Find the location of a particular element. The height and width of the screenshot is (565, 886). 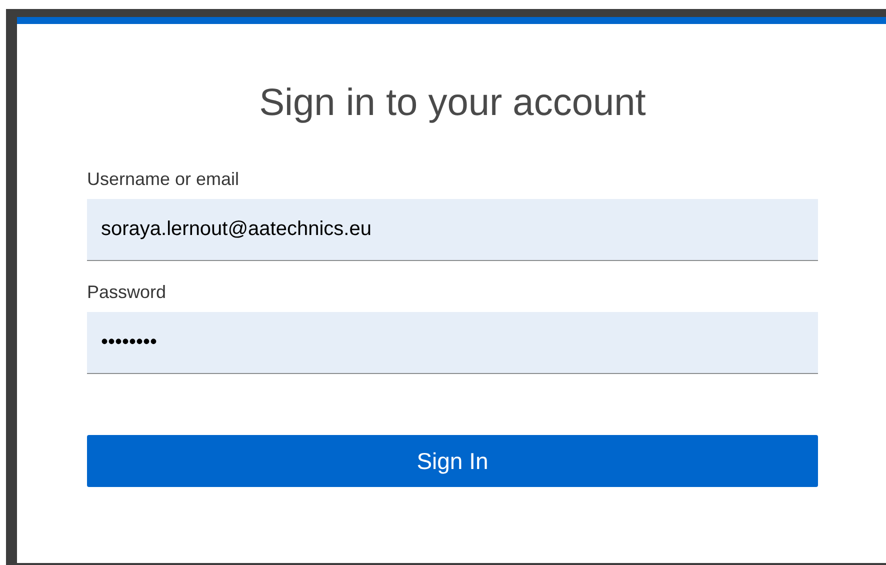

field-label: Username or email is located at coordinates (163, 179).